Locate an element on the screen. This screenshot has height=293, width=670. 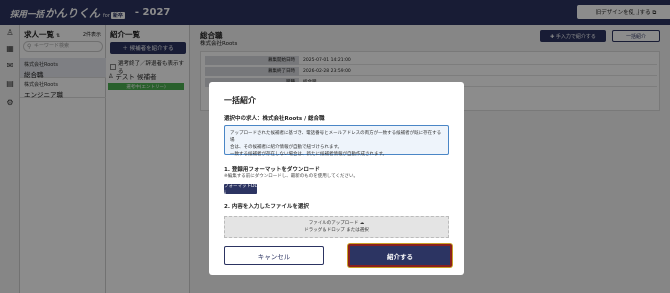
step1-note: ※編集する前にダウンロードし、最新のものを使用してください。 is located at coordinates (291, 176).